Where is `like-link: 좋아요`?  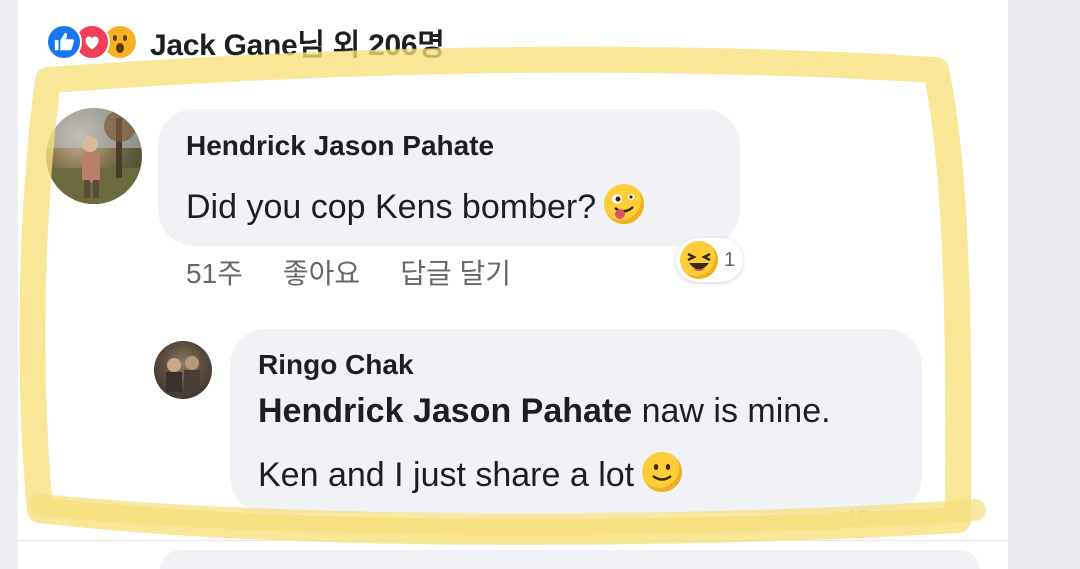
like-link: 좋아요 is located at coordinates (321, 272).